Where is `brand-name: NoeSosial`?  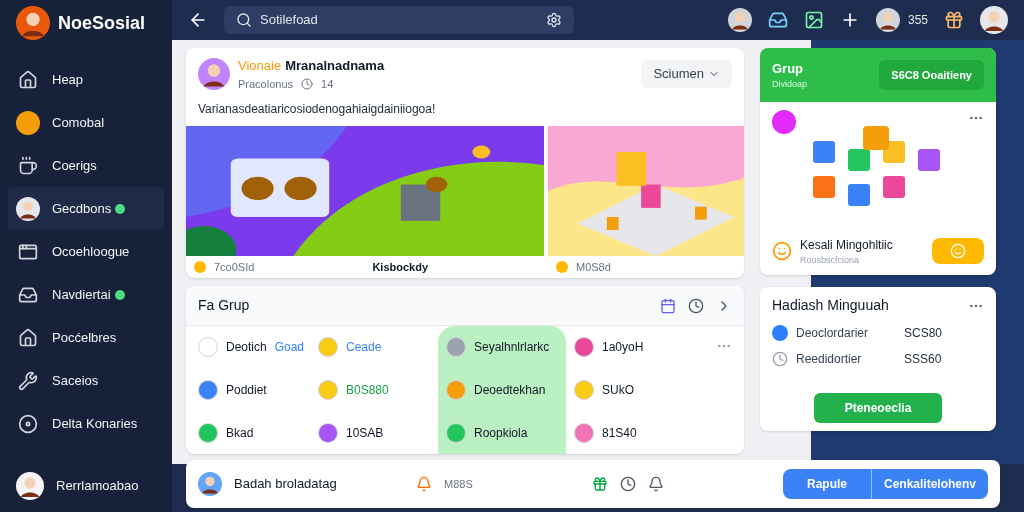
brand-name: NoeSosial is located at coordinates (102, 23).